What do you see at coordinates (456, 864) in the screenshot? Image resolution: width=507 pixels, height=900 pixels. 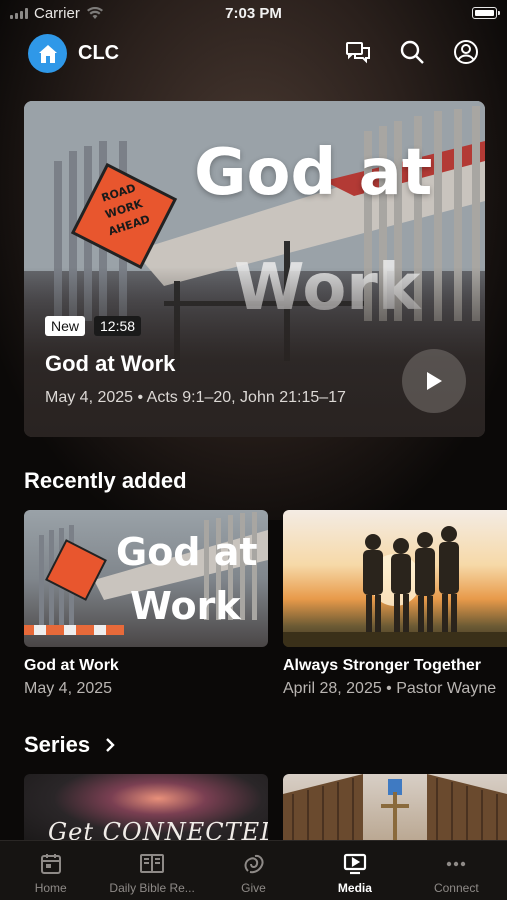 I see `more-icon` at bounding box center [456, 864].